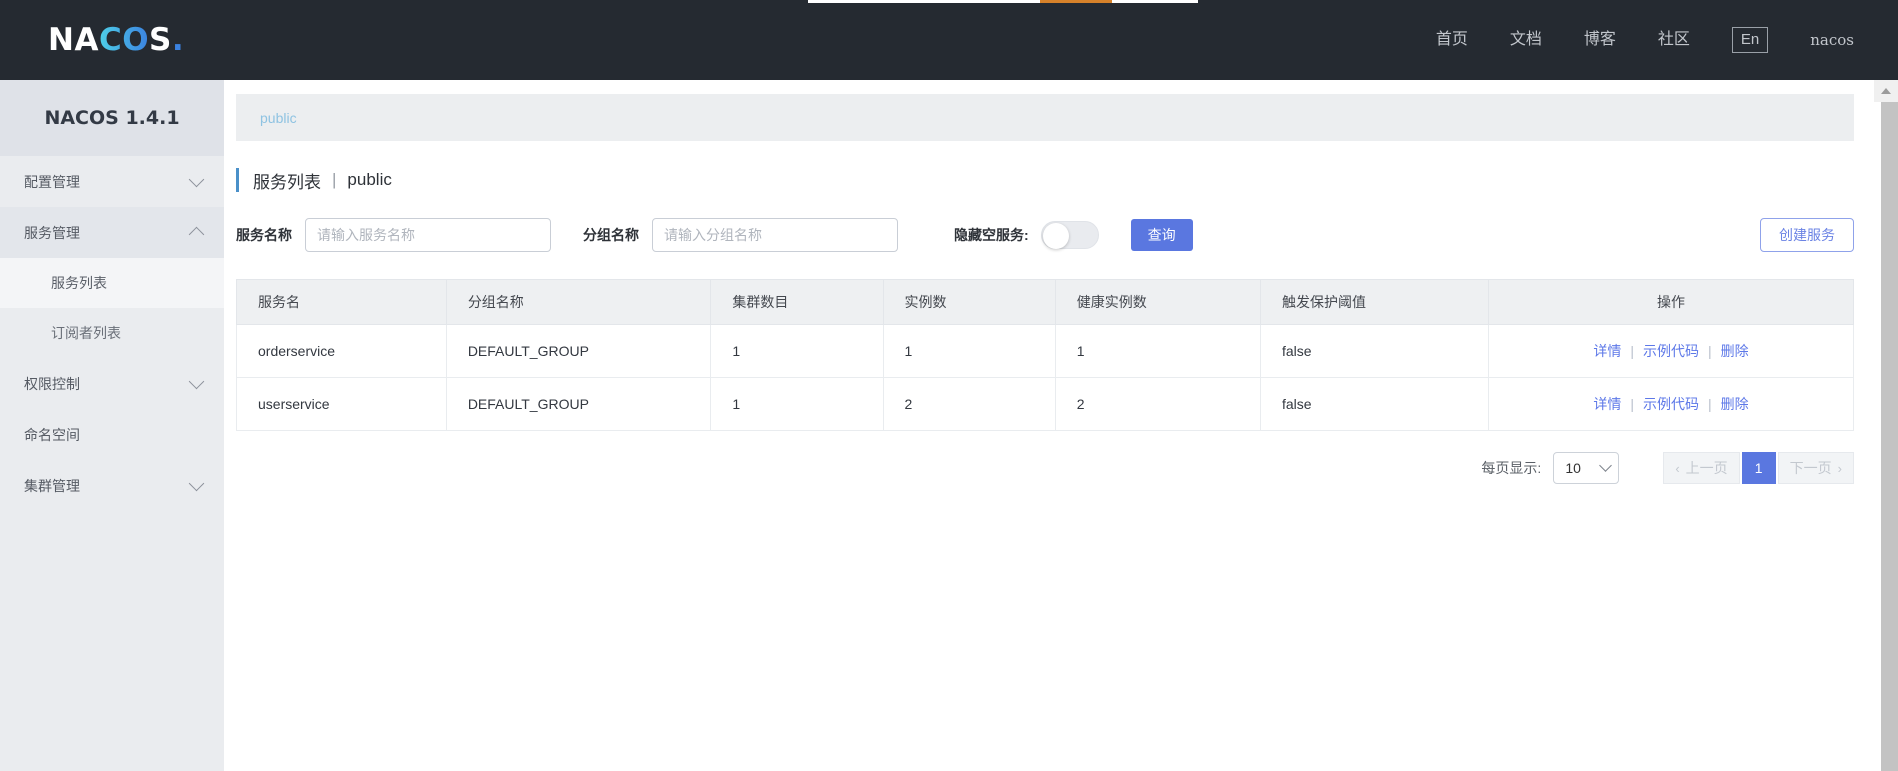 The image size is (1898, 771). What do you see at coordinates (112, 434) in the screenshot?
I see `sidebar-item-namespace: 命名空间` at bounding box center [112, 434].